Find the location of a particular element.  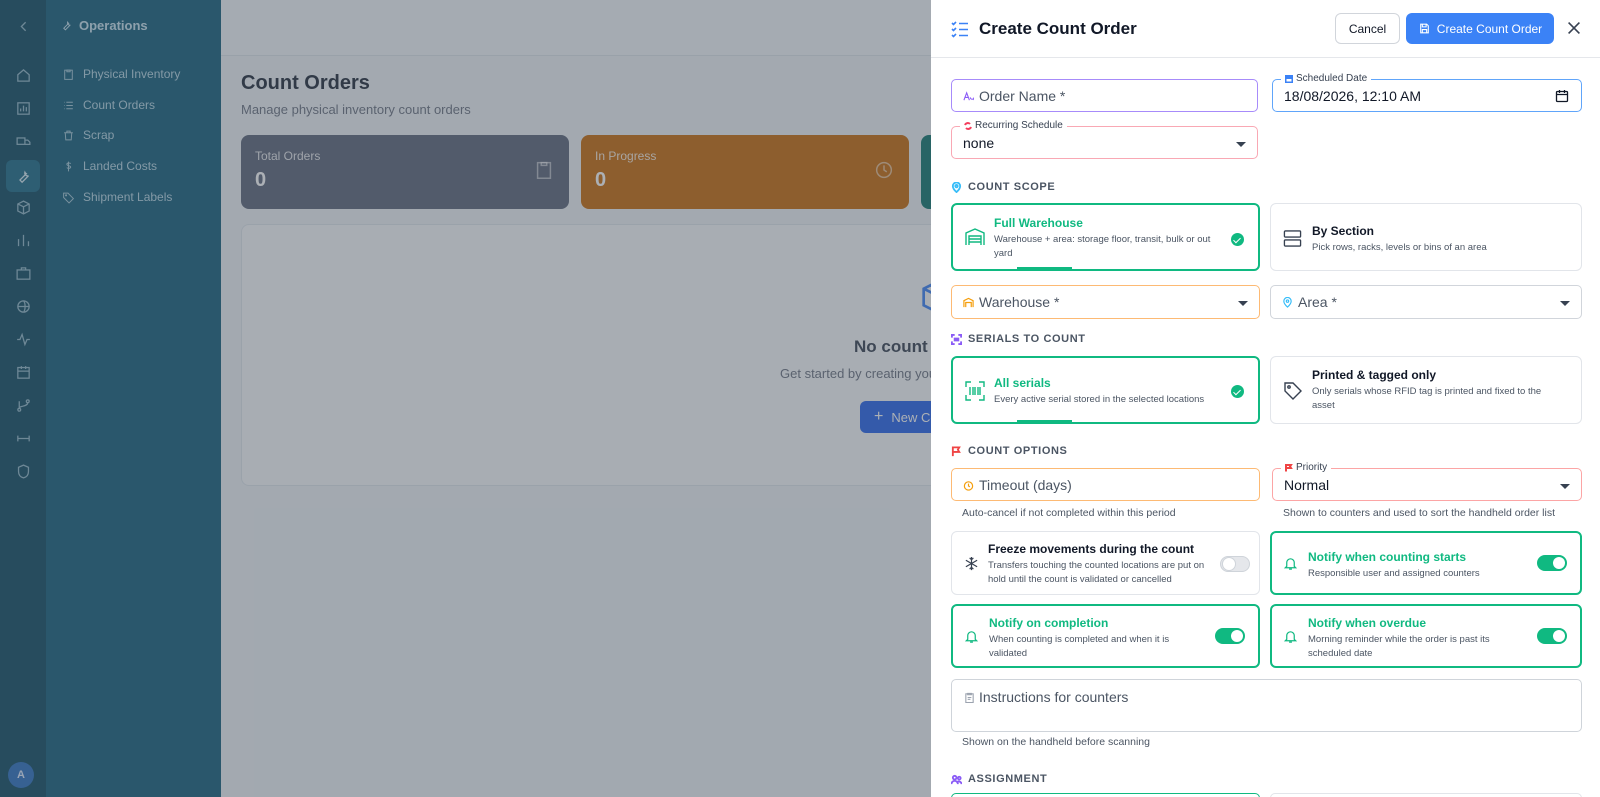

count-options-heading: COUNT OPTIONS is located at coordinates (1009, 451).